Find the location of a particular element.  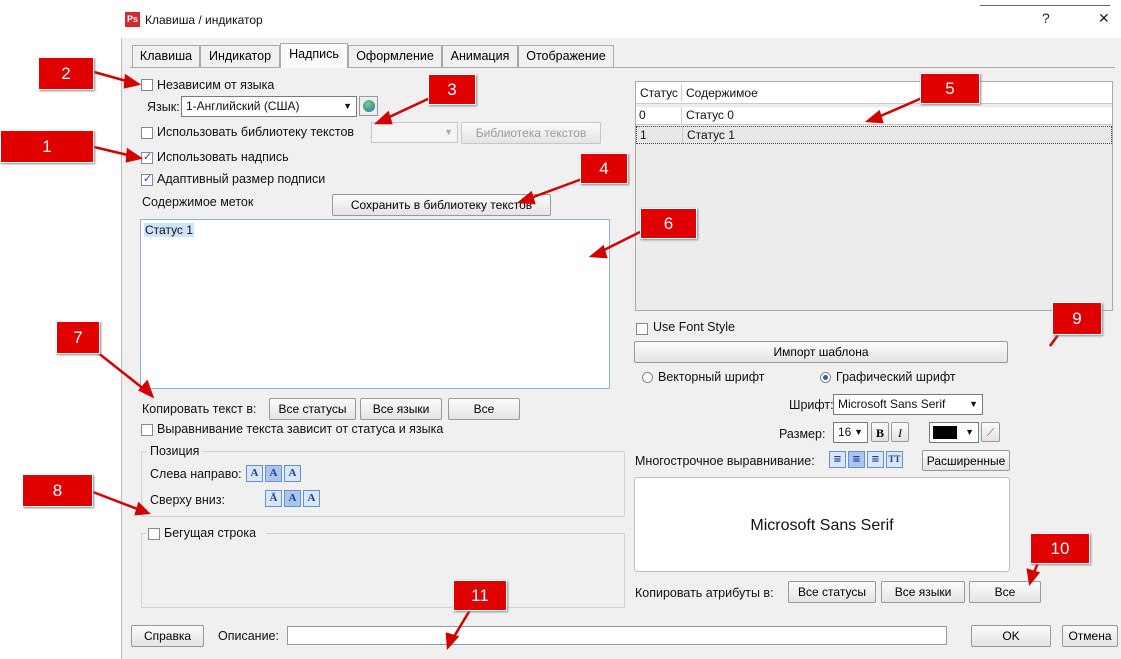

callout-7: 7 is located at coordinates (78, 337).